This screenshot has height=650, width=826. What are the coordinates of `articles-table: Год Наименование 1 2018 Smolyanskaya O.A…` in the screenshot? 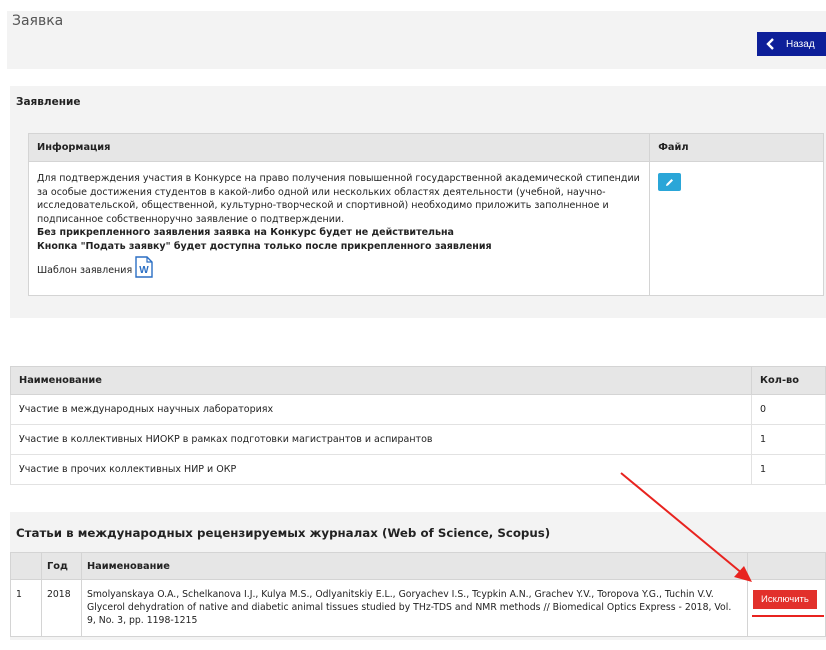 It's located at (418, 594).